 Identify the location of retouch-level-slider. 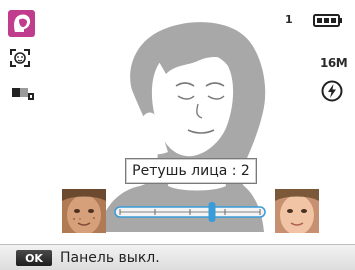
(190, 212).